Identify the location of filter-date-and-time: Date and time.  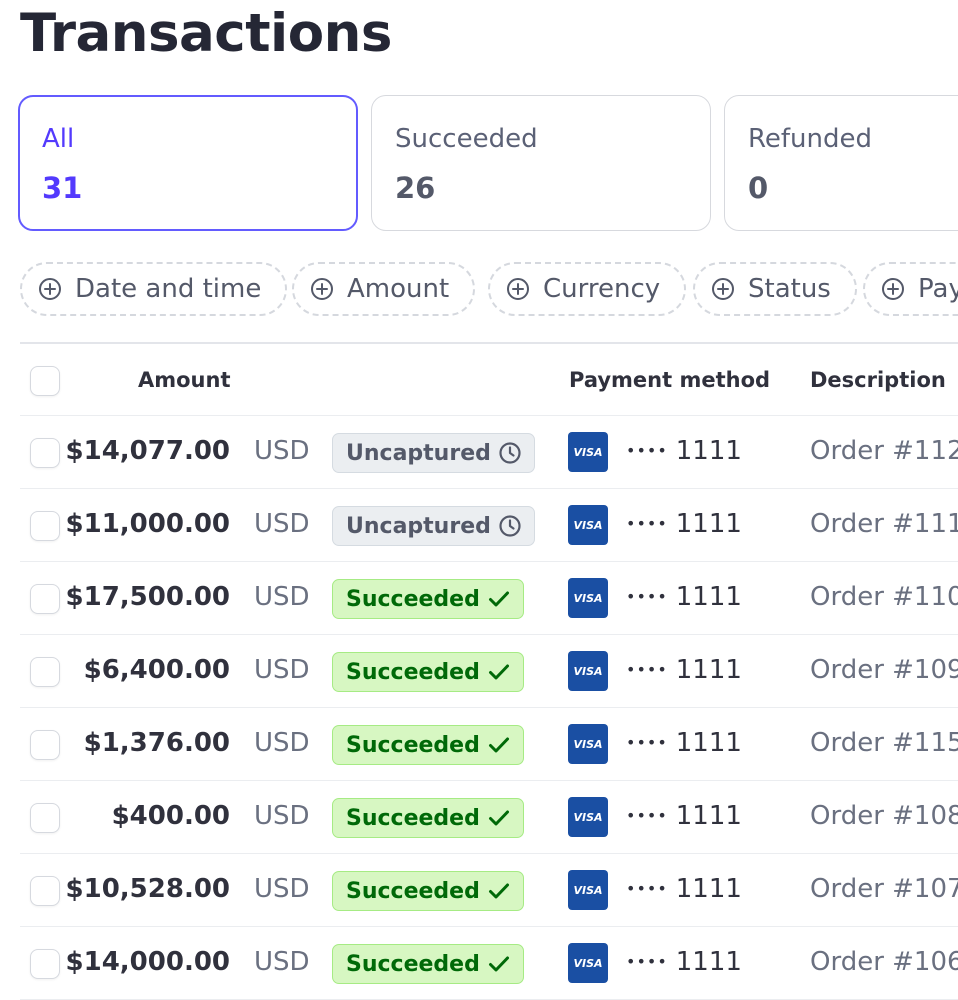
(154, 289).